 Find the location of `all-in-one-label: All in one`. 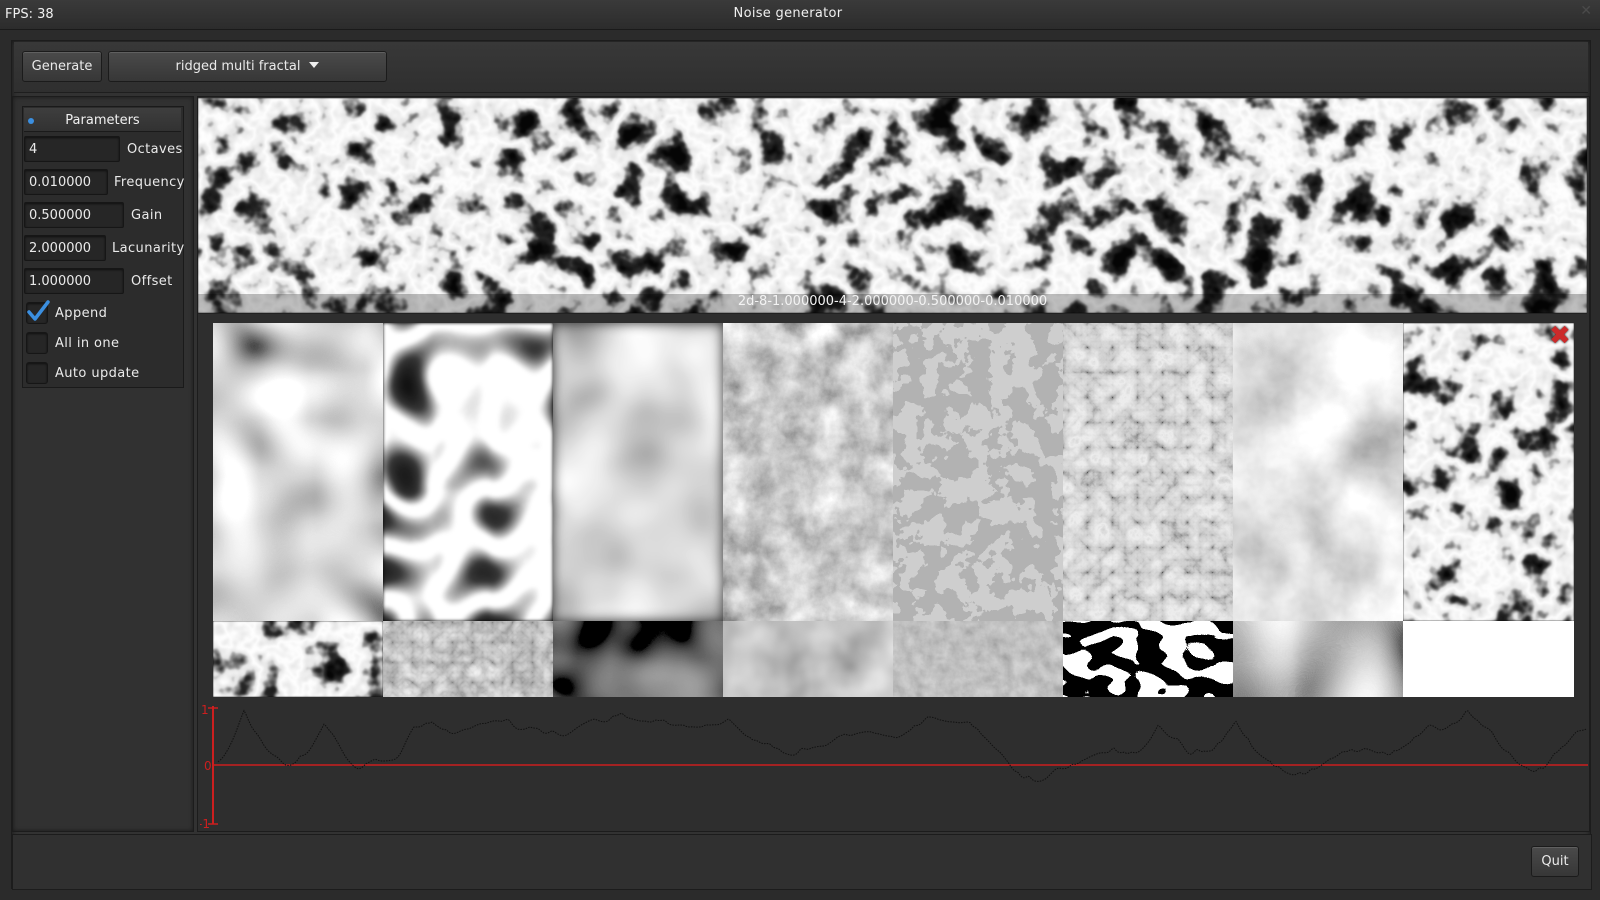

all-in-one-label: All in one is located at coordinates (87, 343).